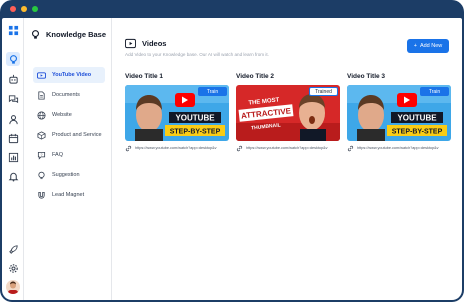  Describe the element at coordinates (130, 43) in the screenshot. I see `play-video-icon` at that location.